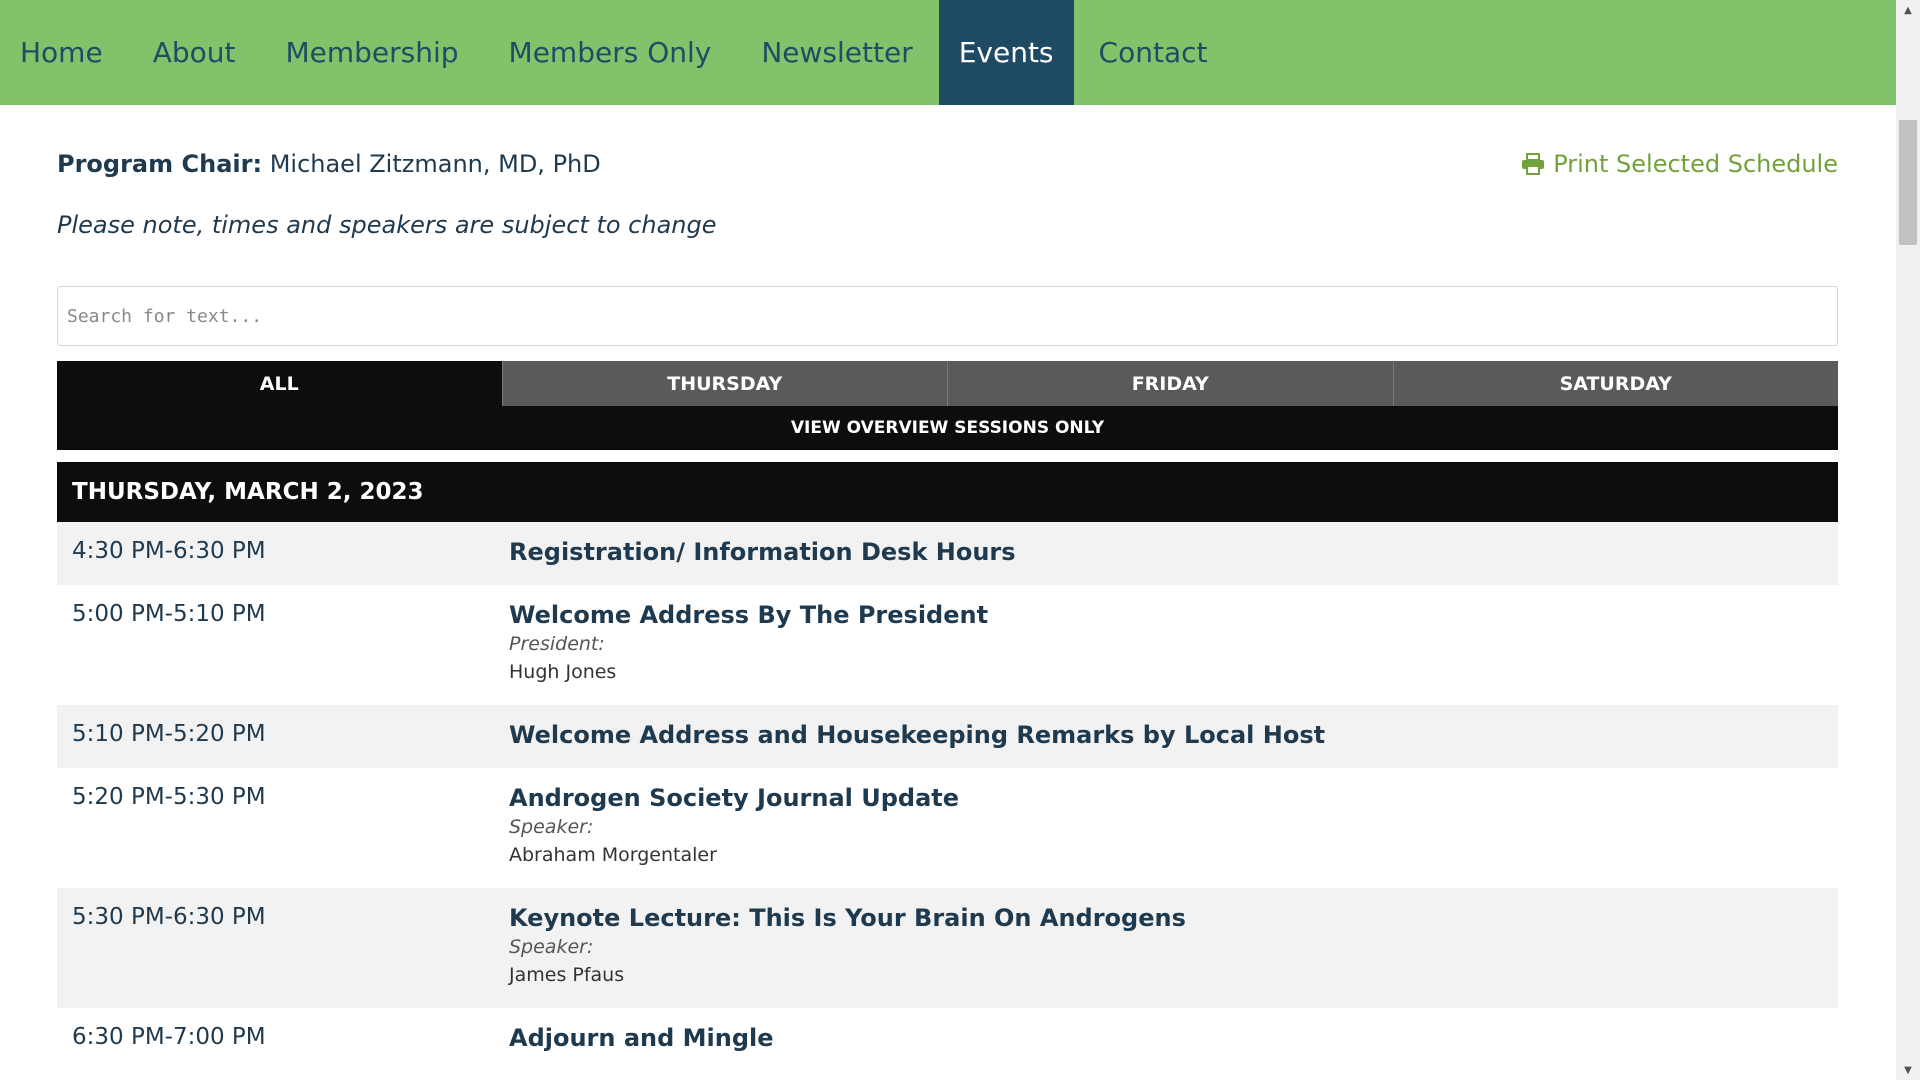 Image resolution: width=1920 pixels, height=1080 pixels. What do you see at coordinates (1153, 52) in the screenshot?
I see `nav-contact: Contact` at bounding box center [1153, 52].